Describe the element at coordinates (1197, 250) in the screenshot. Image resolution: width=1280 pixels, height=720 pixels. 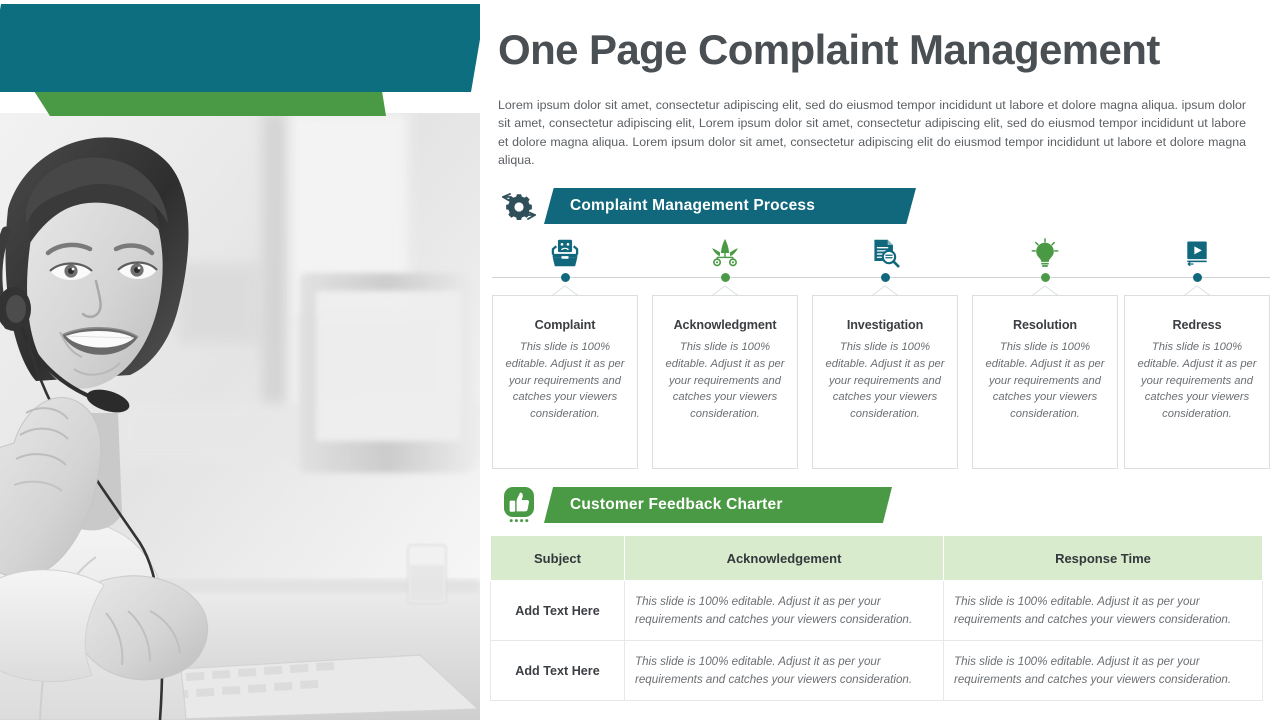
I see `play-button-icon` at that location.